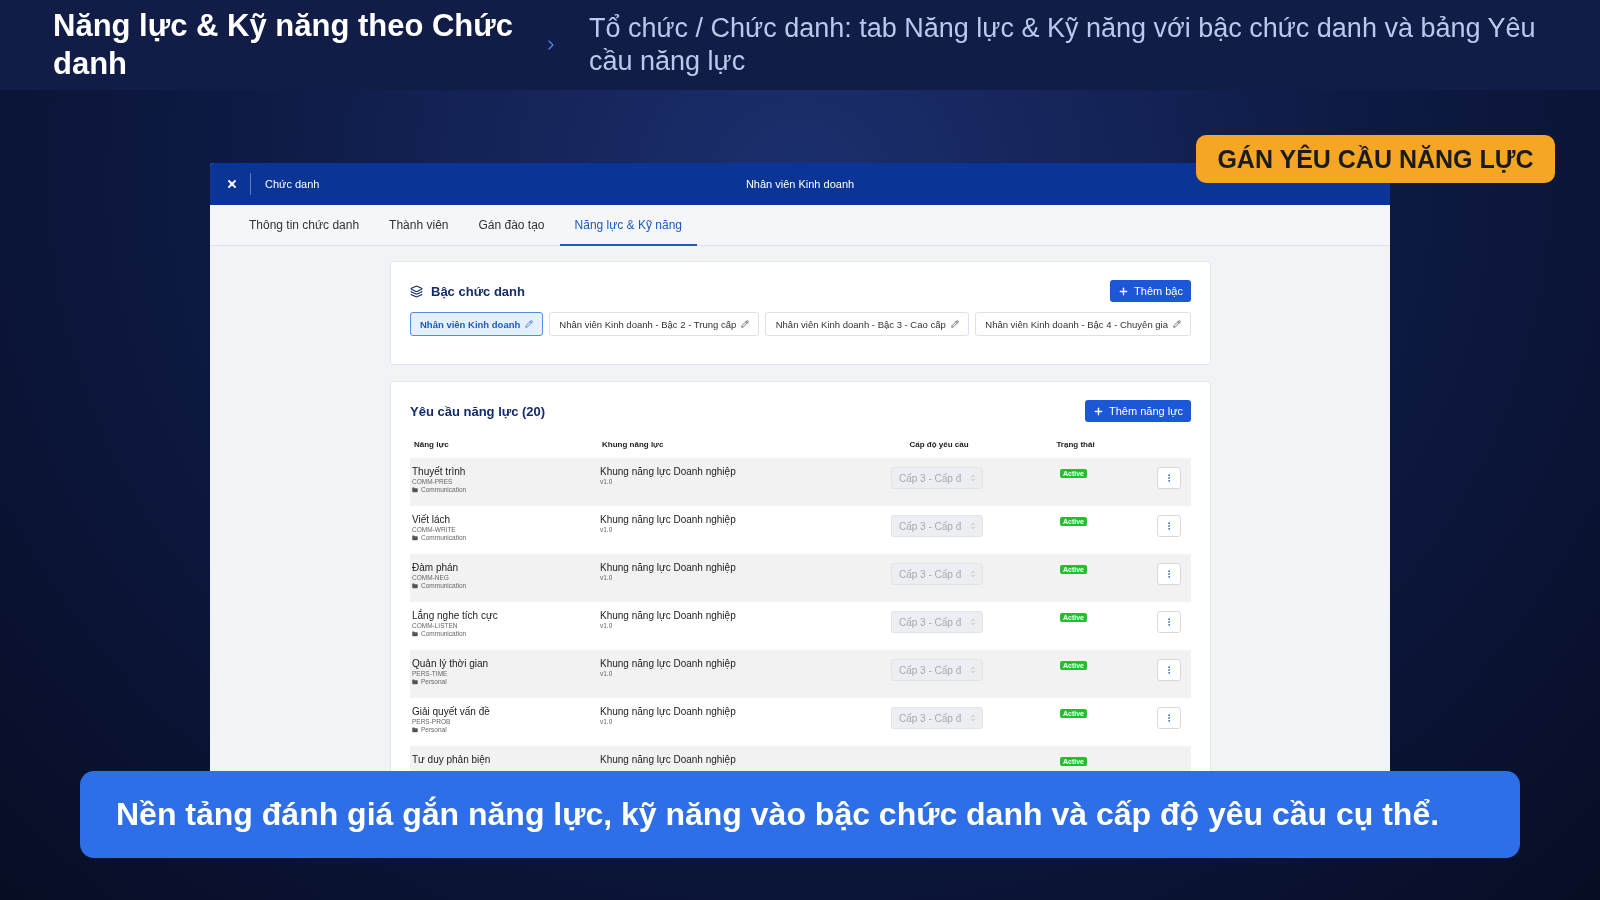 This screenshot has height=900, width=1600. I want to click on breadcrumb: Chức danh, so click(292, 184).